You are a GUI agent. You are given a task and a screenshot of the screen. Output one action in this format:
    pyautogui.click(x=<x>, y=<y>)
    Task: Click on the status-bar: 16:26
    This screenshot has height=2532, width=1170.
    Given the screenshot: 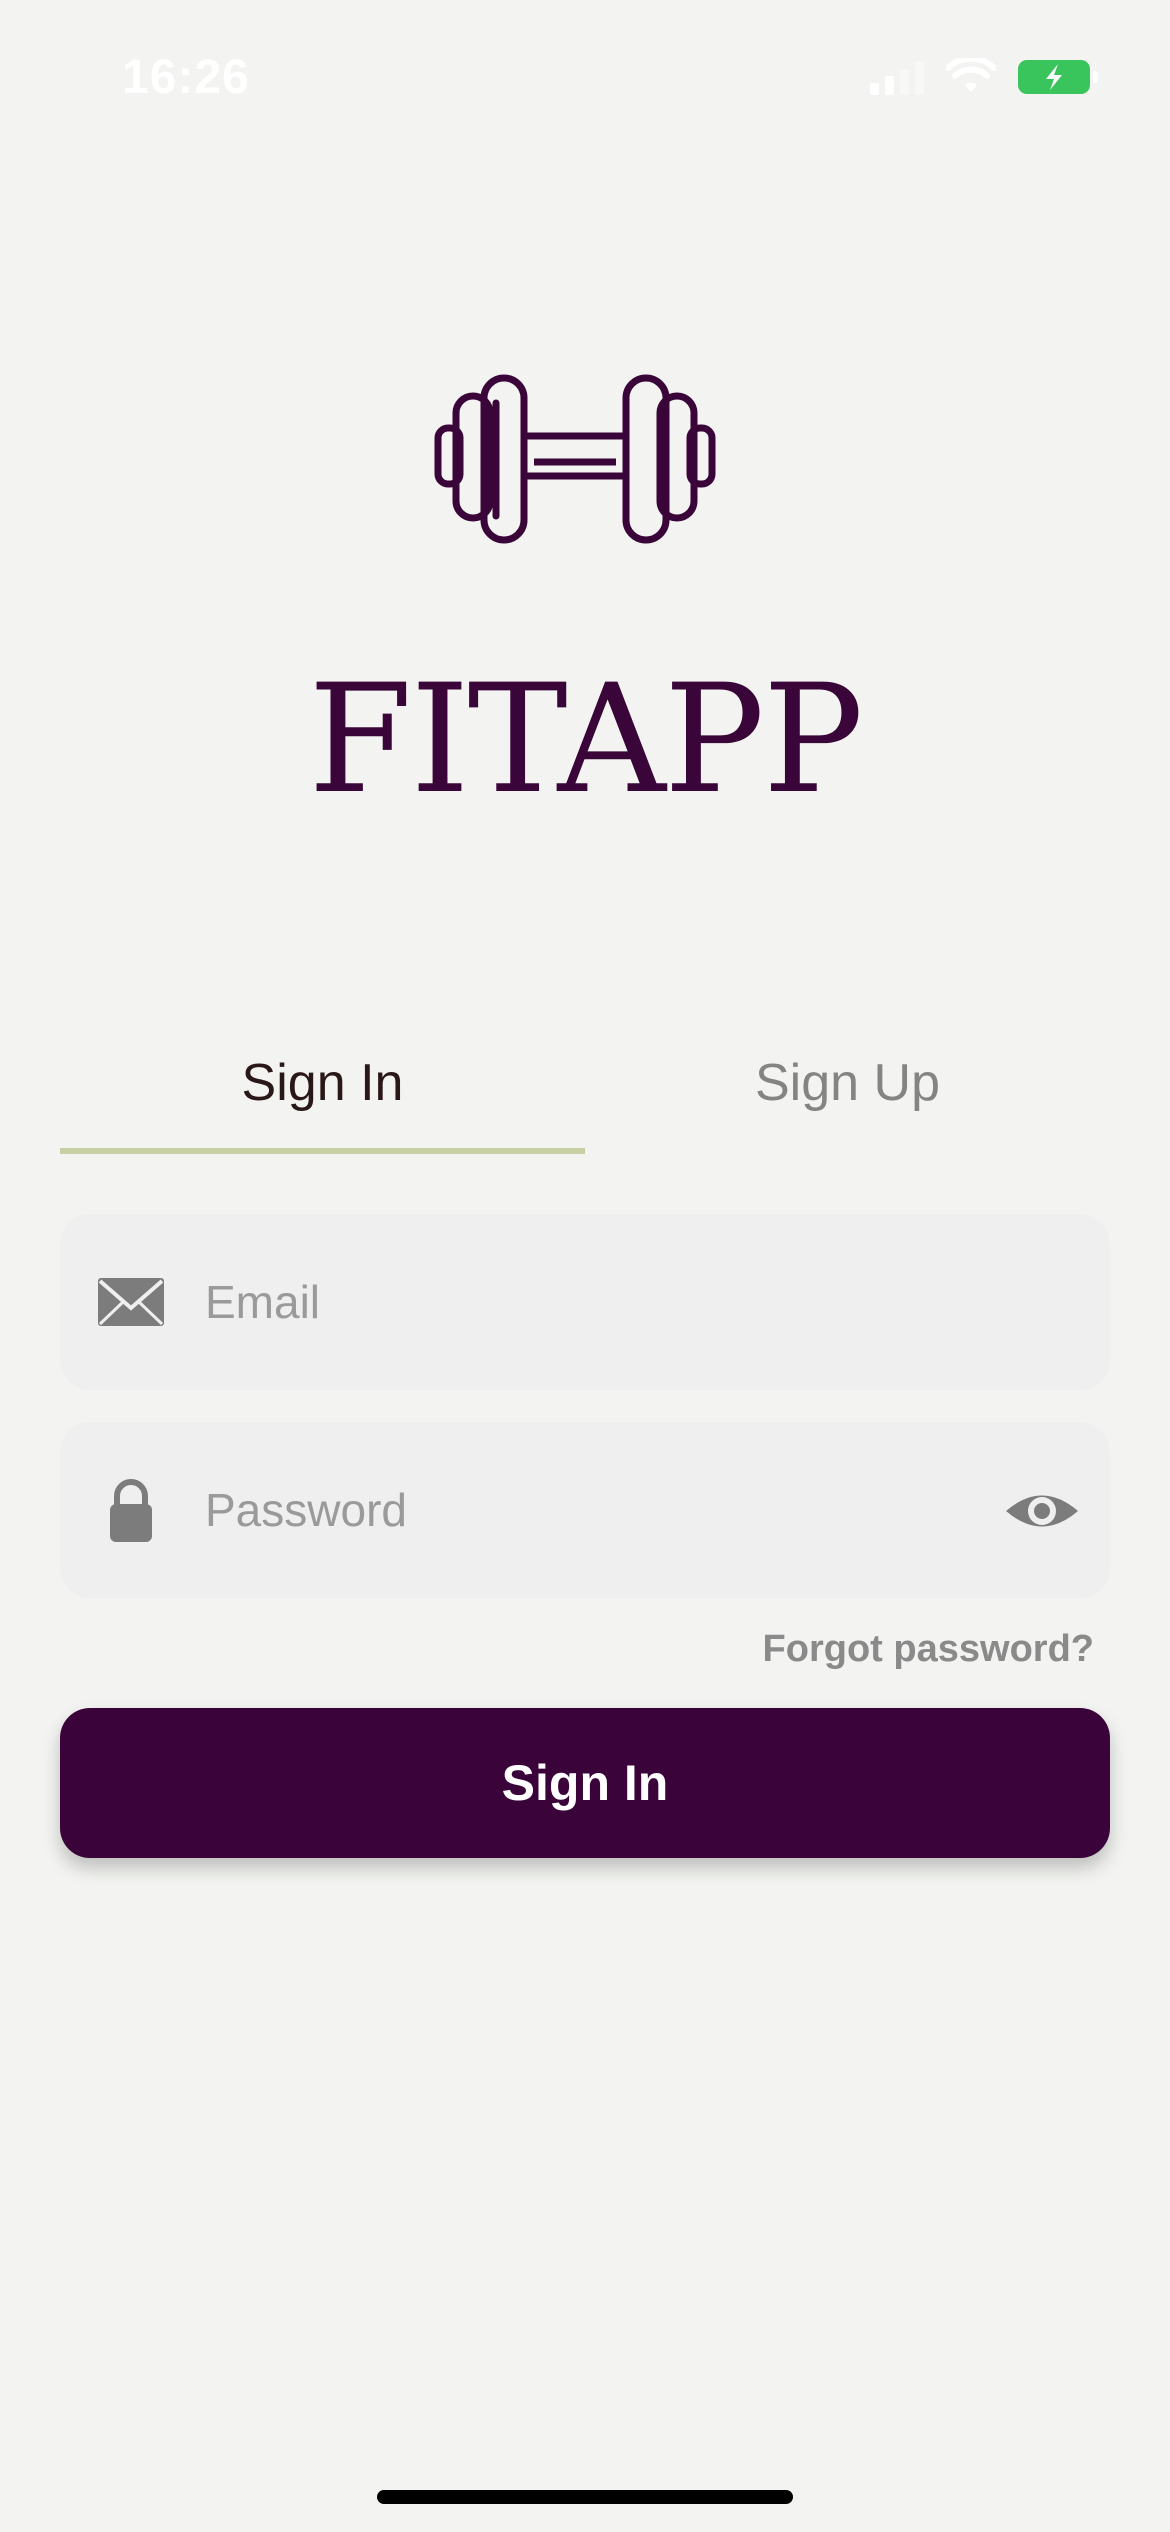 What is the action you would take?
    pyautogui.click(x=585, y=75)
    